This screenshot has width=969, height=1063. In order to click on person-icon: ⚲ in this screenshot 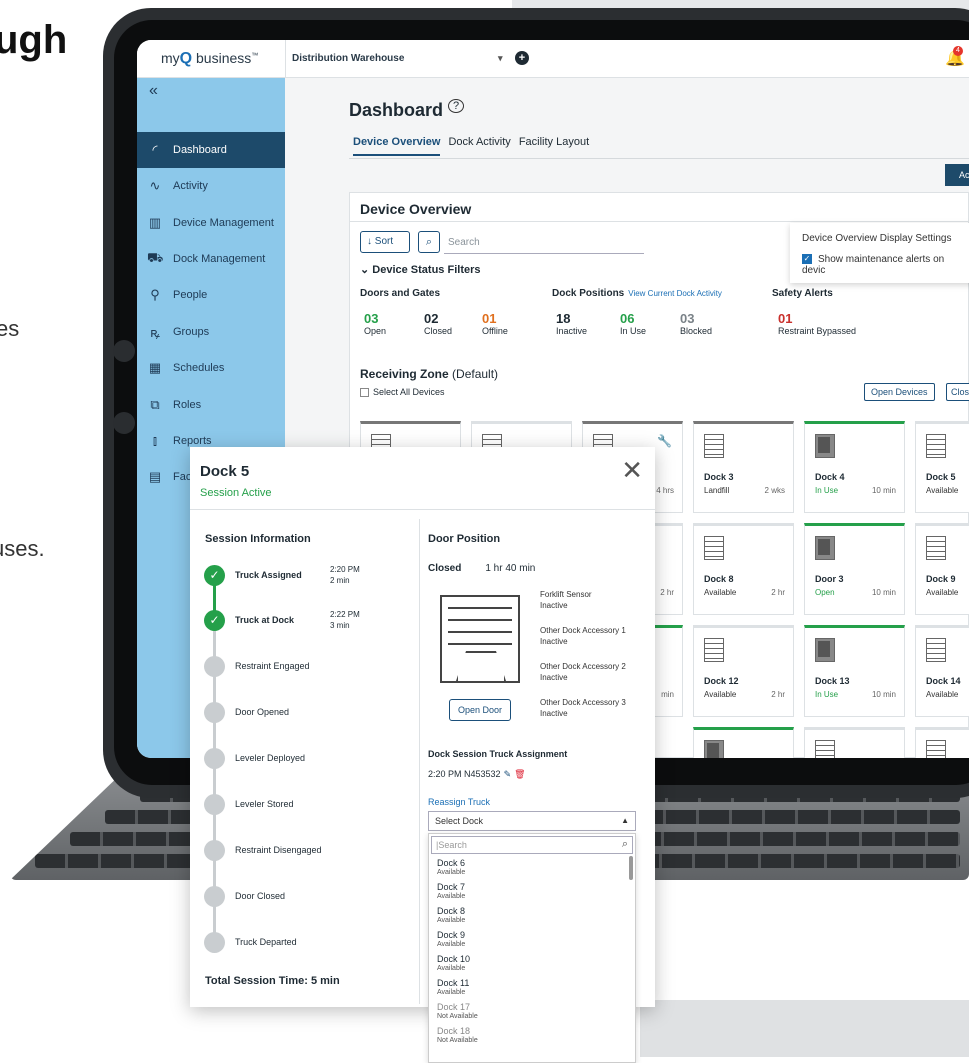, I will do `click(155, 294)`.